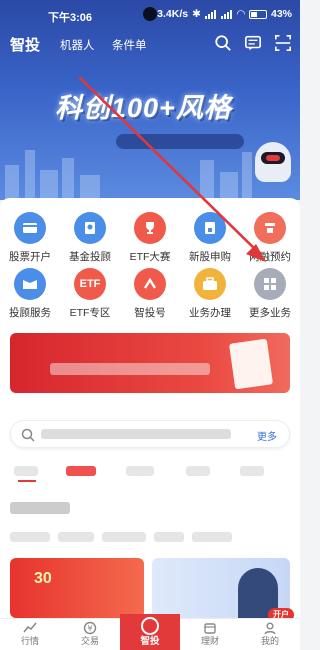 The height and width of the screenshot is (650, 320). What do you see at coordinates (30, 313) in the screenshot?
I see `service-label: 投顾服务` at bounding box center [30, 313].